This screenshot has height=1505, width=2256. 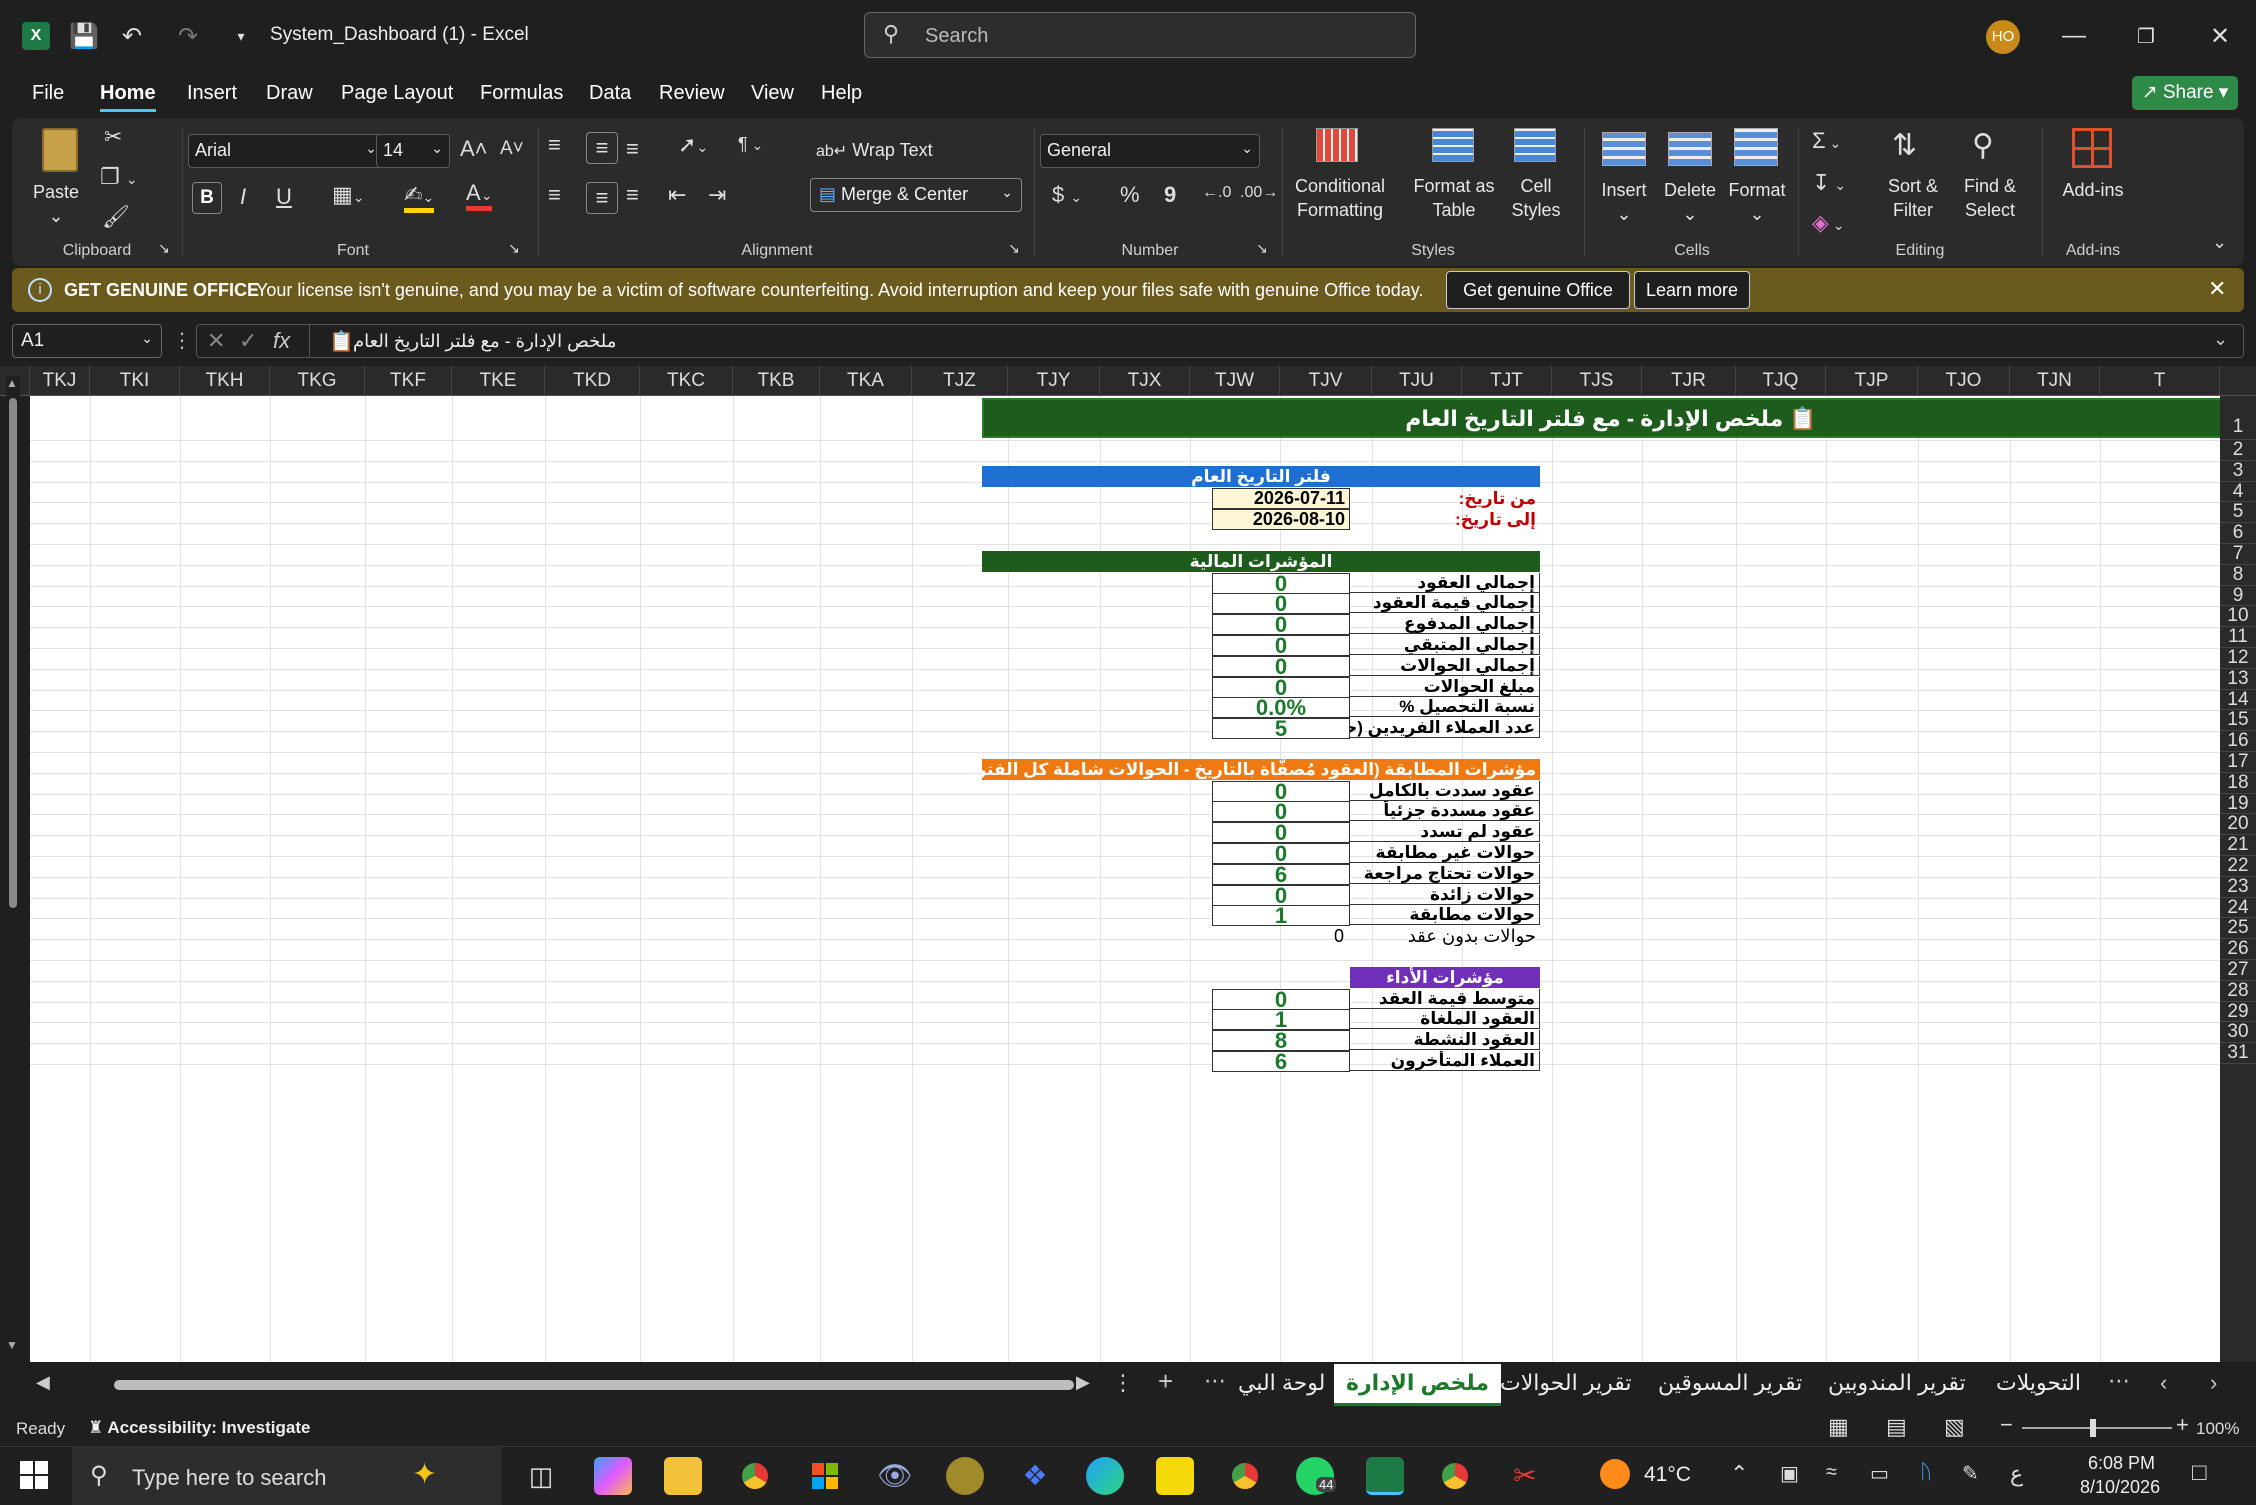 What do you see at coordinates (1904, 145) in the screenshot?
I see `sort-filter-icon: ⇅` at bounding box center [1904, 145].